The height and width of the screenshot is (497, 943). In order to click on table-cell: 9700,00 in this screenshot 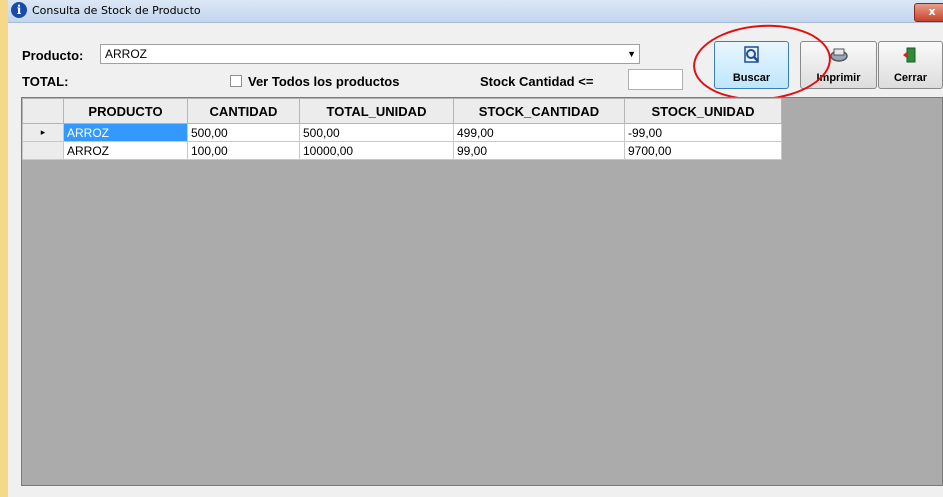, I will do `click(703, 150)`.